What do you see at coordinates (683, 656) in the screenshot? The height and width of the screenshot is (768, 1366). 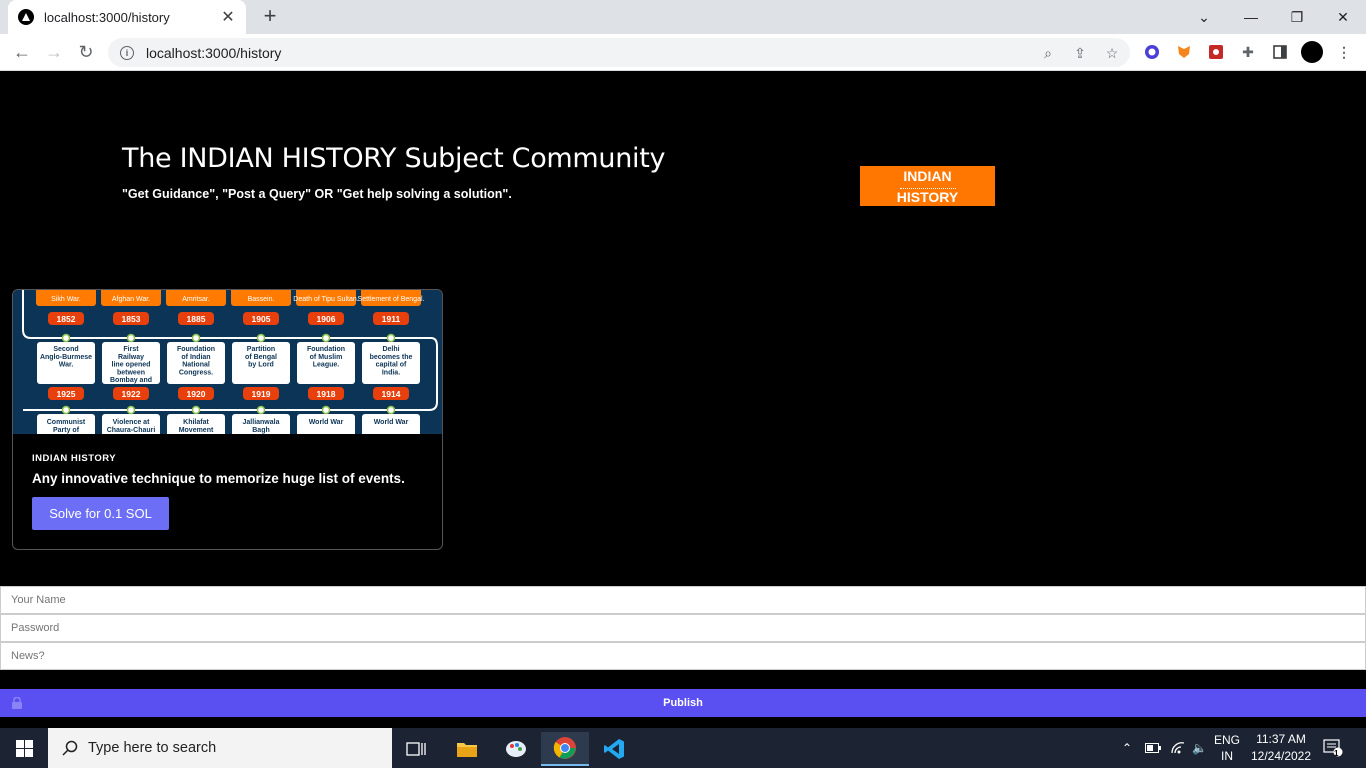 I see `news-input` at bounding box center [683, 656].